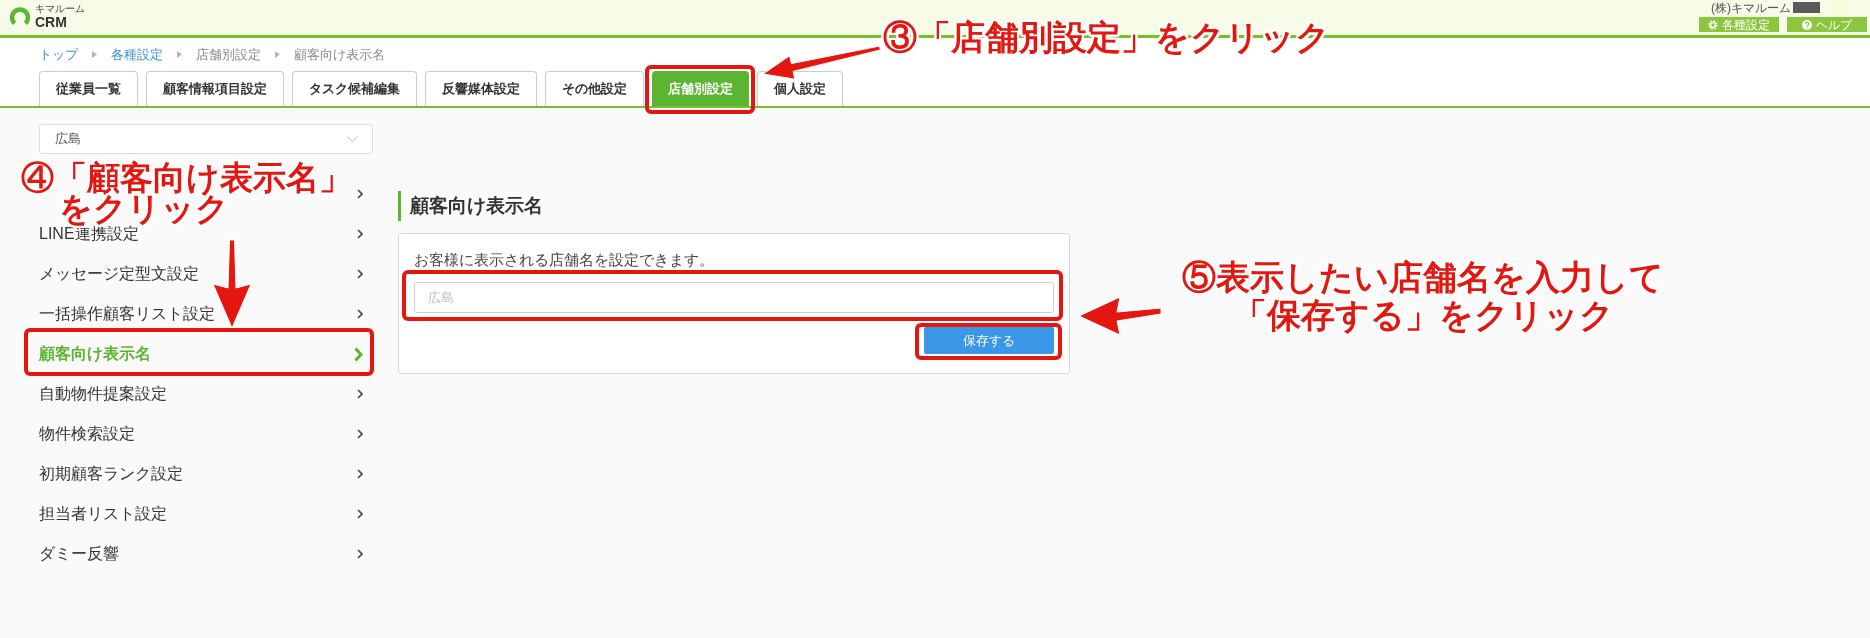 This screenshot has width=1870, height=638. Describe the element at coordinates (127, 314) in the screenshot. I see `sidebar-item: 一括操作顧客リスト設定` at that location.